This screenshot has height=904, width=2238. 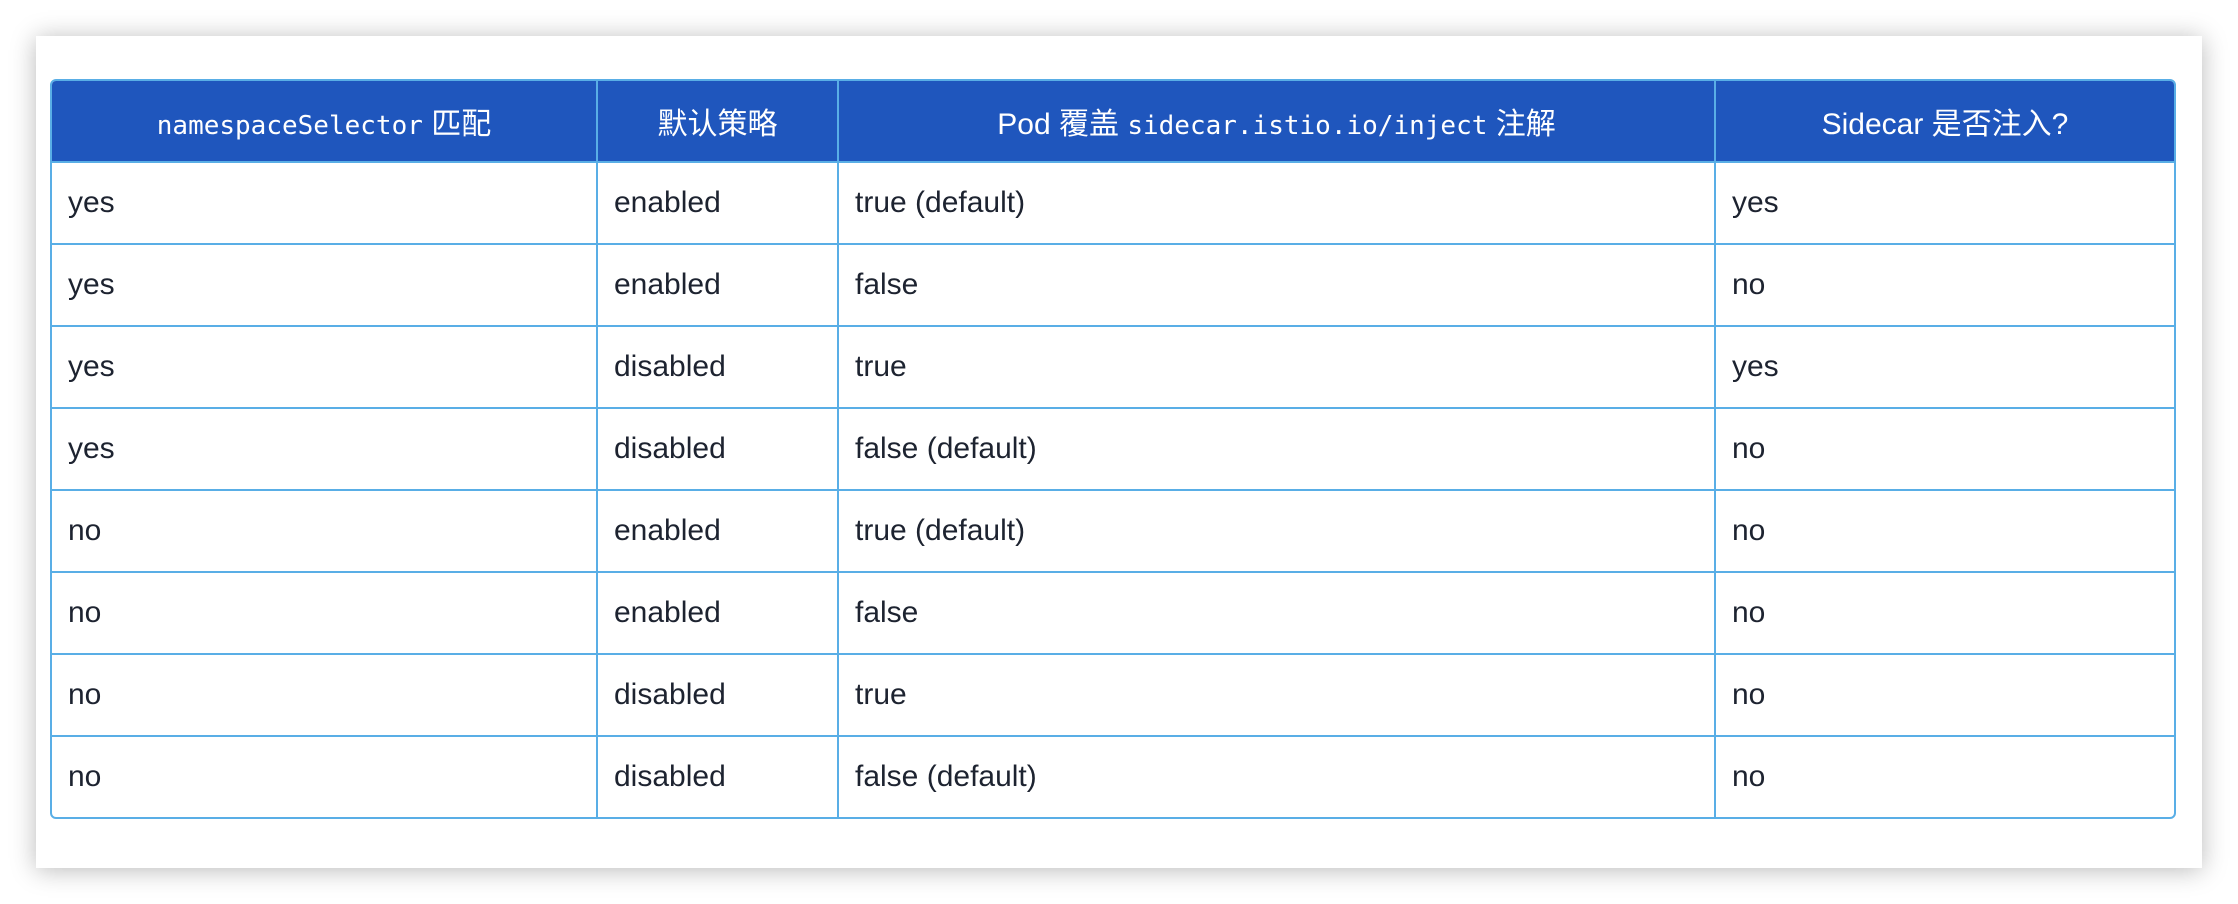 What do you see at coordinates (1521, 124) in the screenshot?
I see `header-pod-override-suffix: 注解` at bounding box center [1521, 124].